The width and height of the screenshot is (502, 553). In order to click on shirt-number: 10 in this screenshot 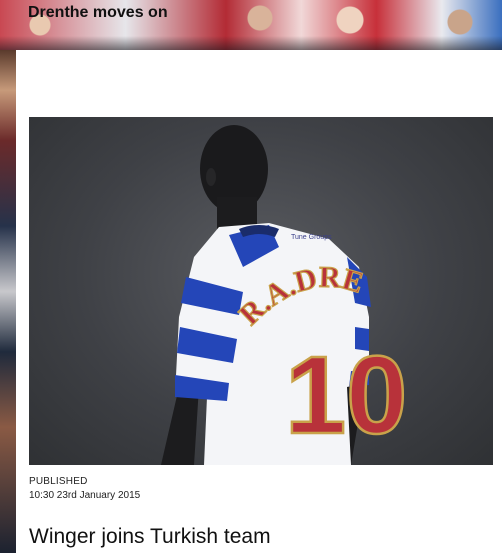, I will do `click(346, 395)`.